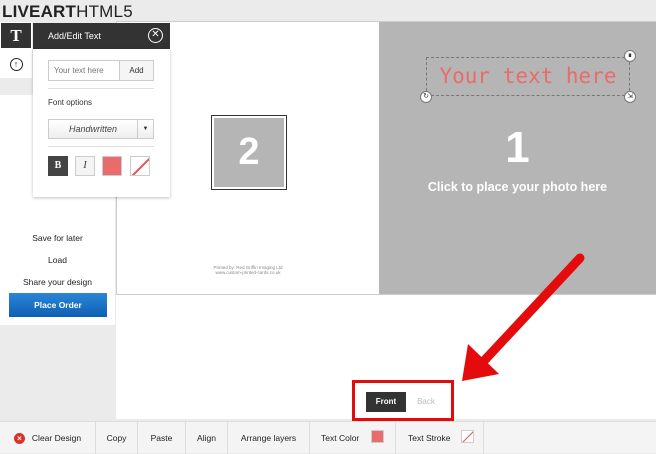  What do you see at coordinates (523, 317) in the screenshot?
I see `annotation-arrow` at bounding box center [523, 317].